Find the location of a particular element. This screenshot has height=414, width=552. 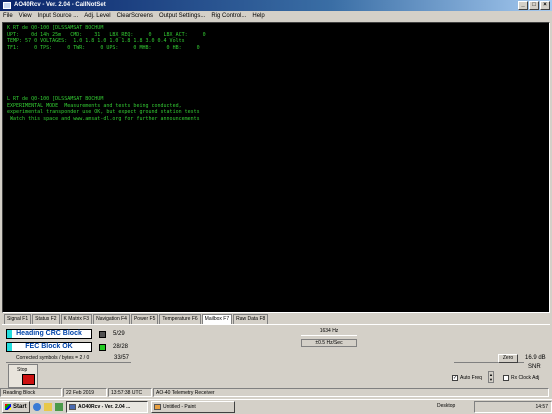

app-icon is located at coordinates (7, 5).